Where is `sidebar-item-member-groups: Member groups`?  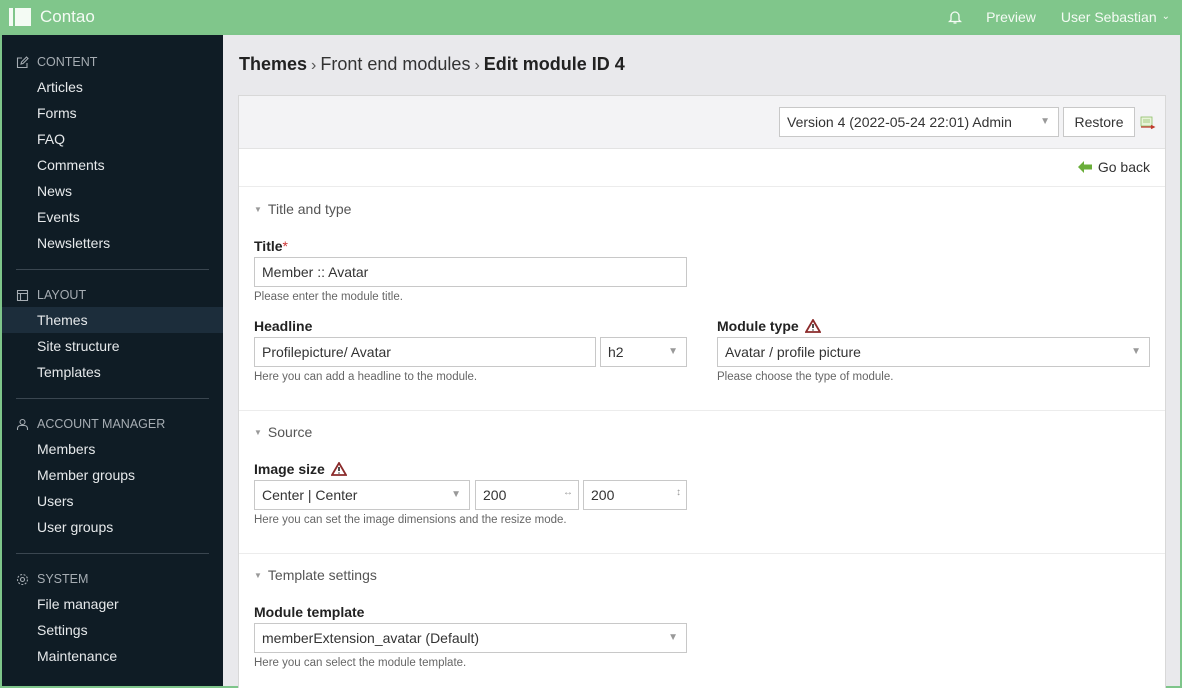 sidebar-item-member-groups: Member groups is located at coordinates (112, 475).